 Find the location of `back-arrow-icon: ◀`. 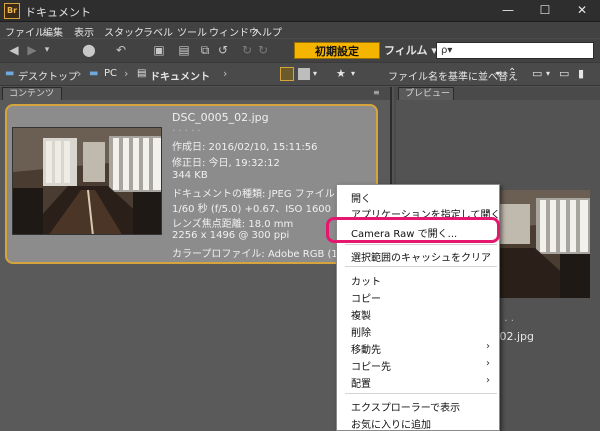

back-arrow-icon: ◀ is located at coordinates (14, 50).